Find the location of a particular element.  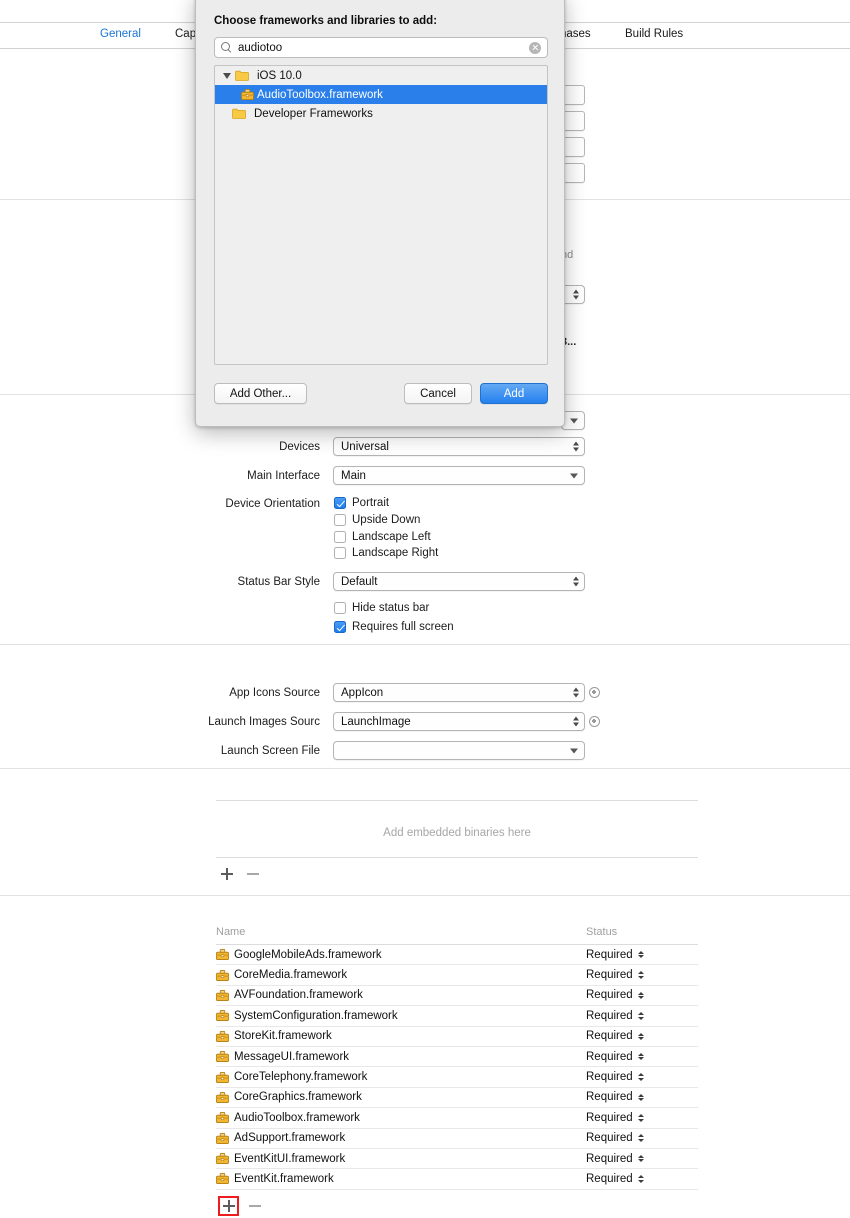

framework-search-box is located at coordinates (381, 47).